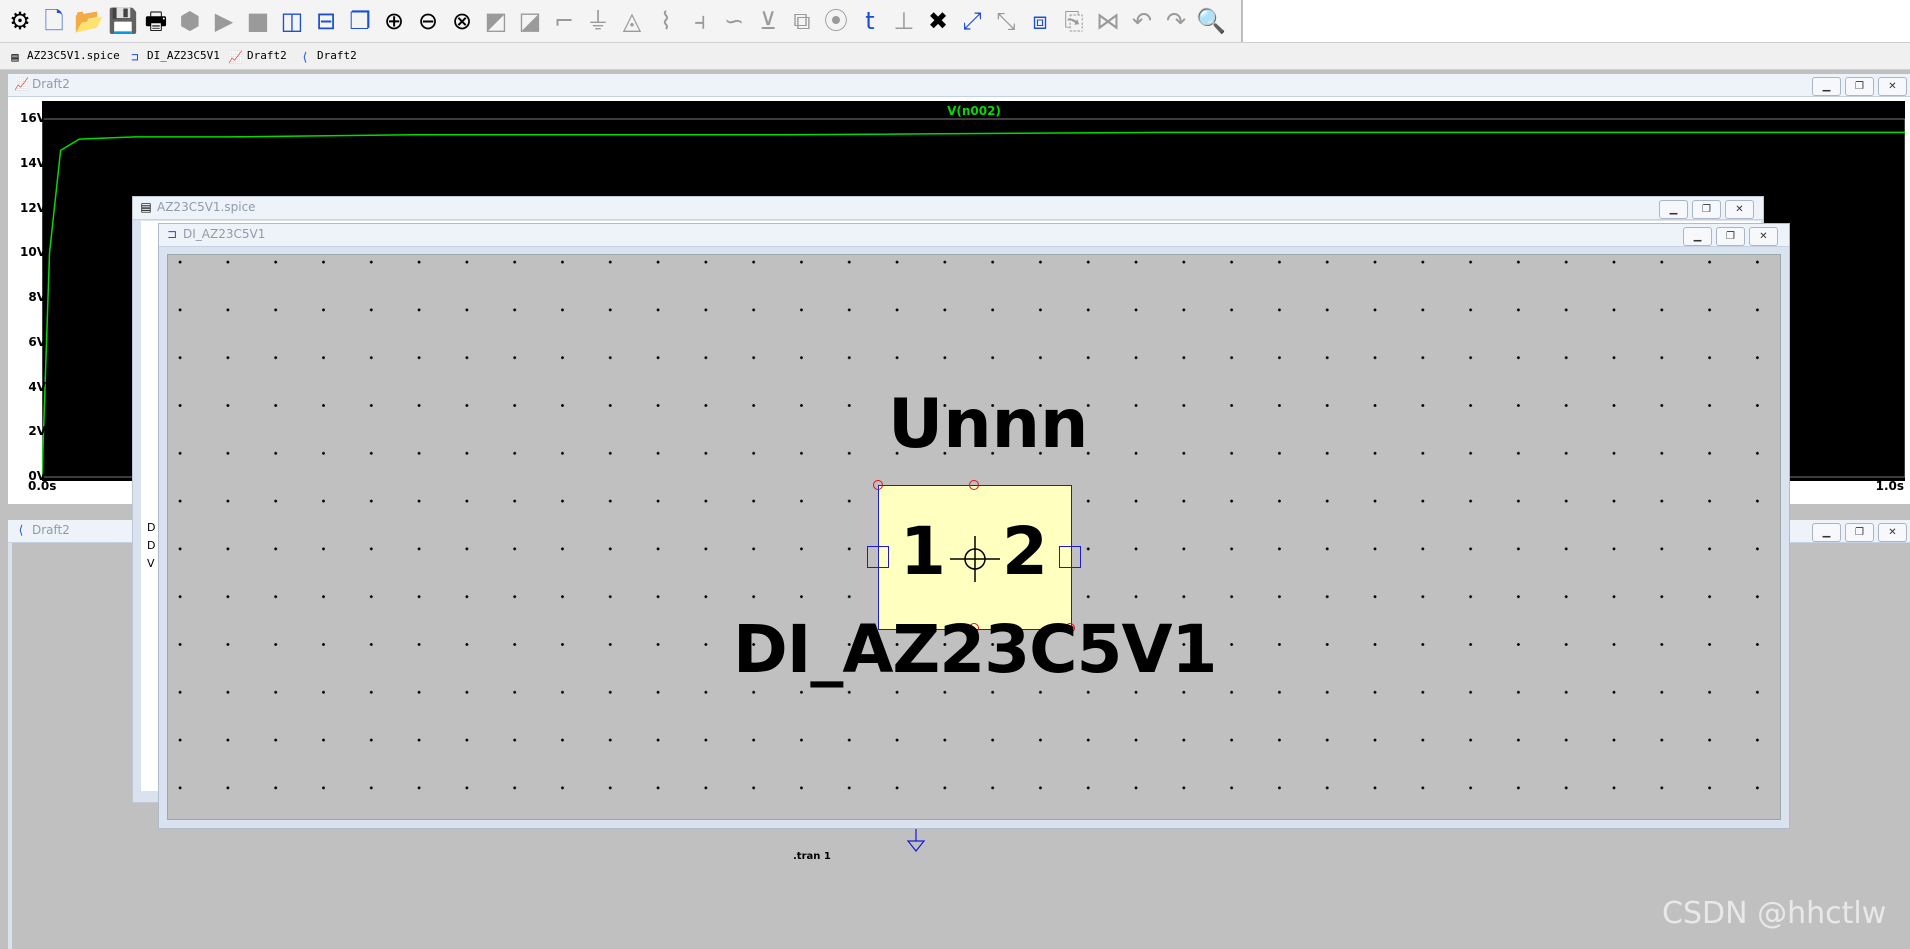 The image size is (1910, 949). Describe the element at coordinates (1211, 21) in the screenshot. I see `find-icon: 🔍` at that location.